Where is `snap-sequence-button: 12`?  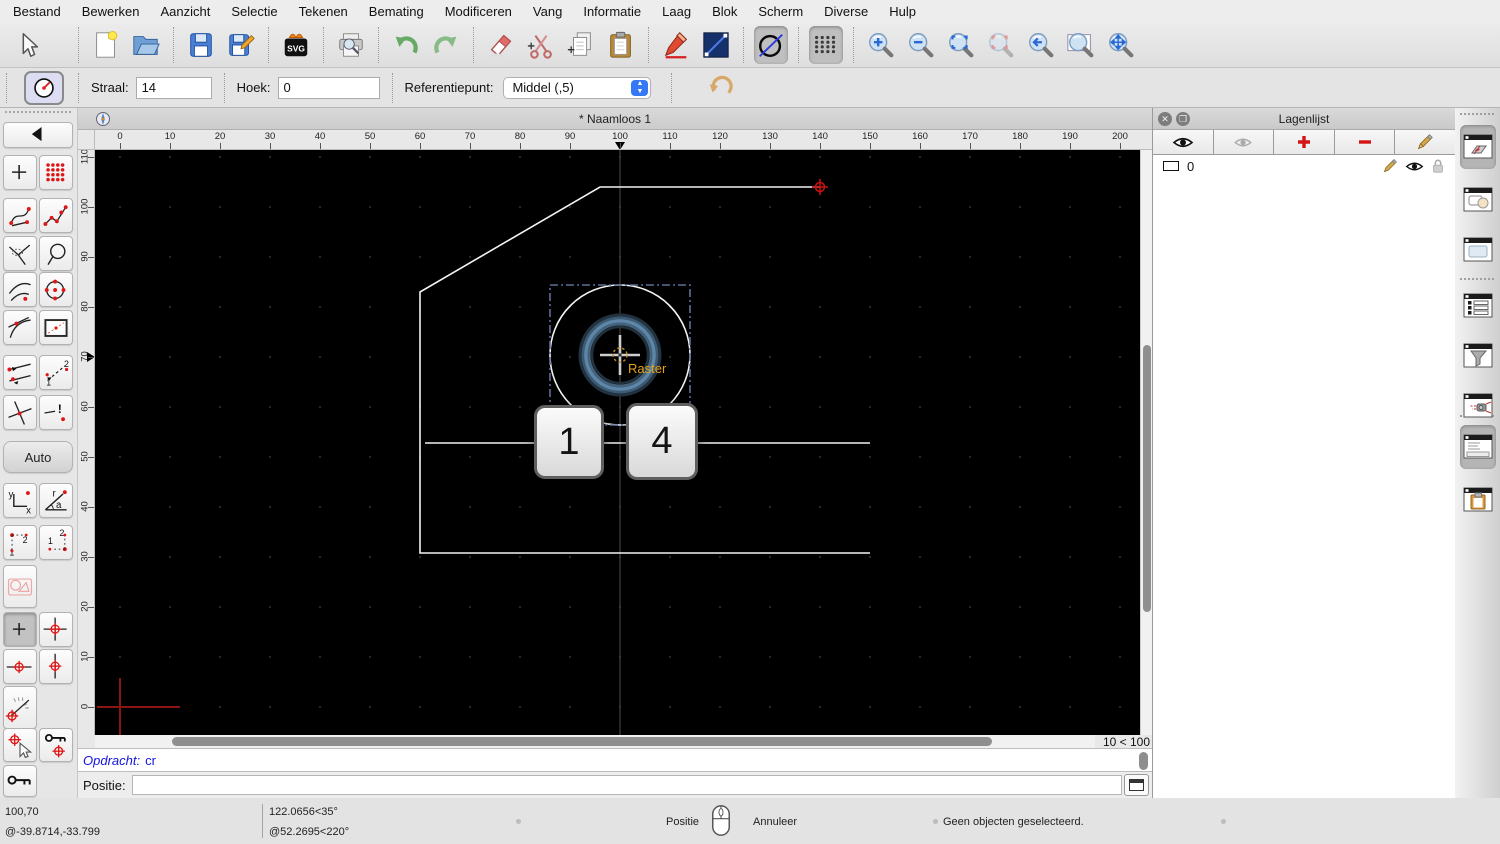
snap-sequence-button: 12 is located at coordinates (56, 372).